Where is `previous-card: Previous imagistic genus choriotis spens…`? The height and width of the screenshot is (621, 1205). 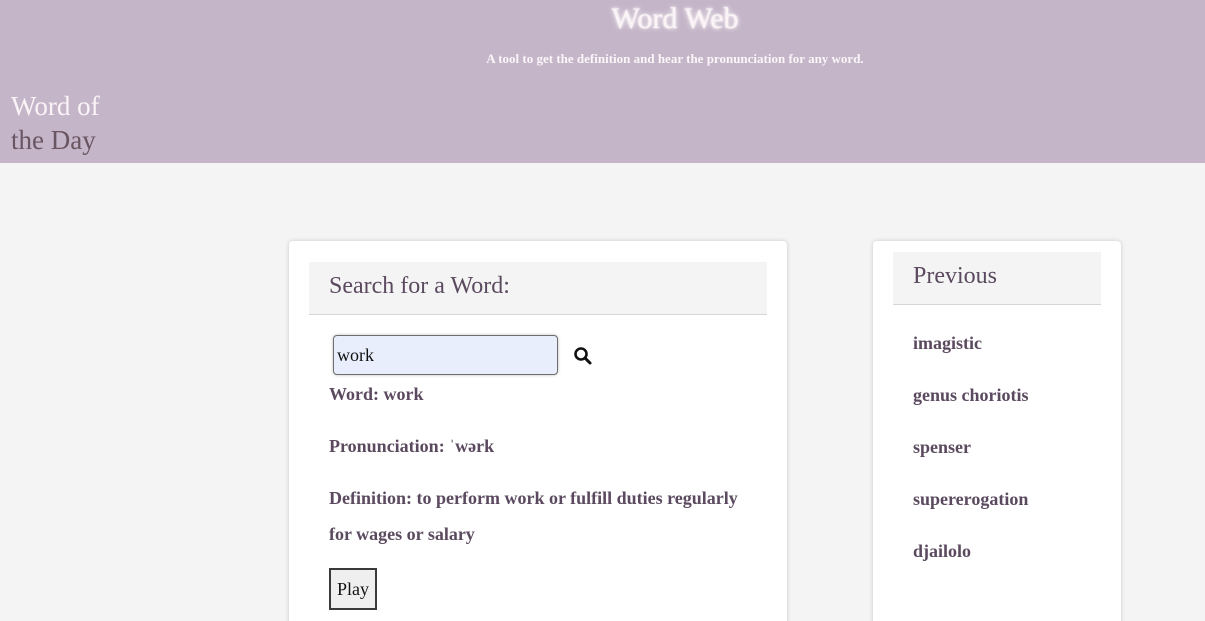
previous-card: Previous imagistic genus choriotis spens… is located at coordinates (997, 431).